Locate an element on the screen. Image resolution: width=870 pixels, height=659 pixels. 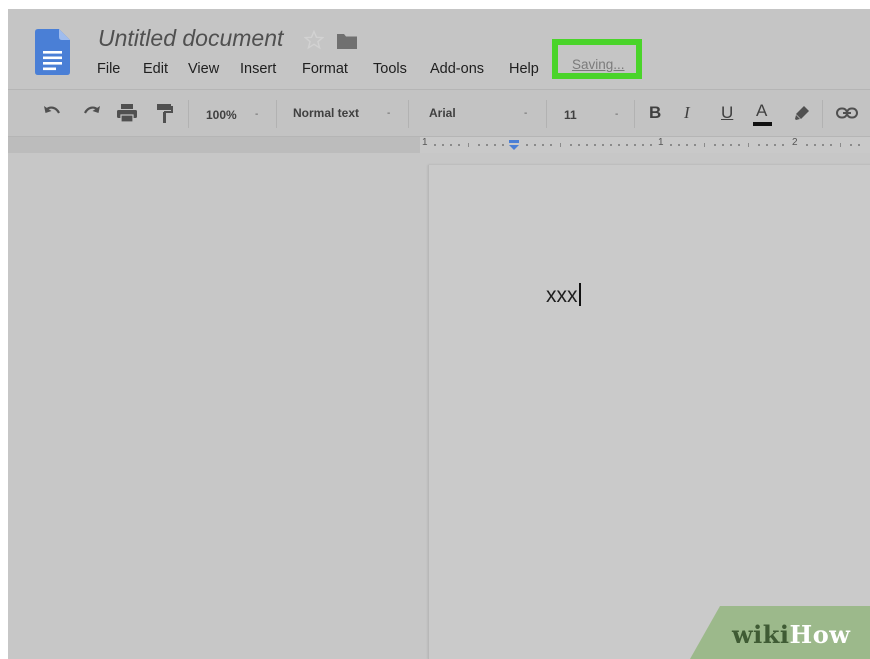
docs-logo-icon is located at coordinates (52, 52).